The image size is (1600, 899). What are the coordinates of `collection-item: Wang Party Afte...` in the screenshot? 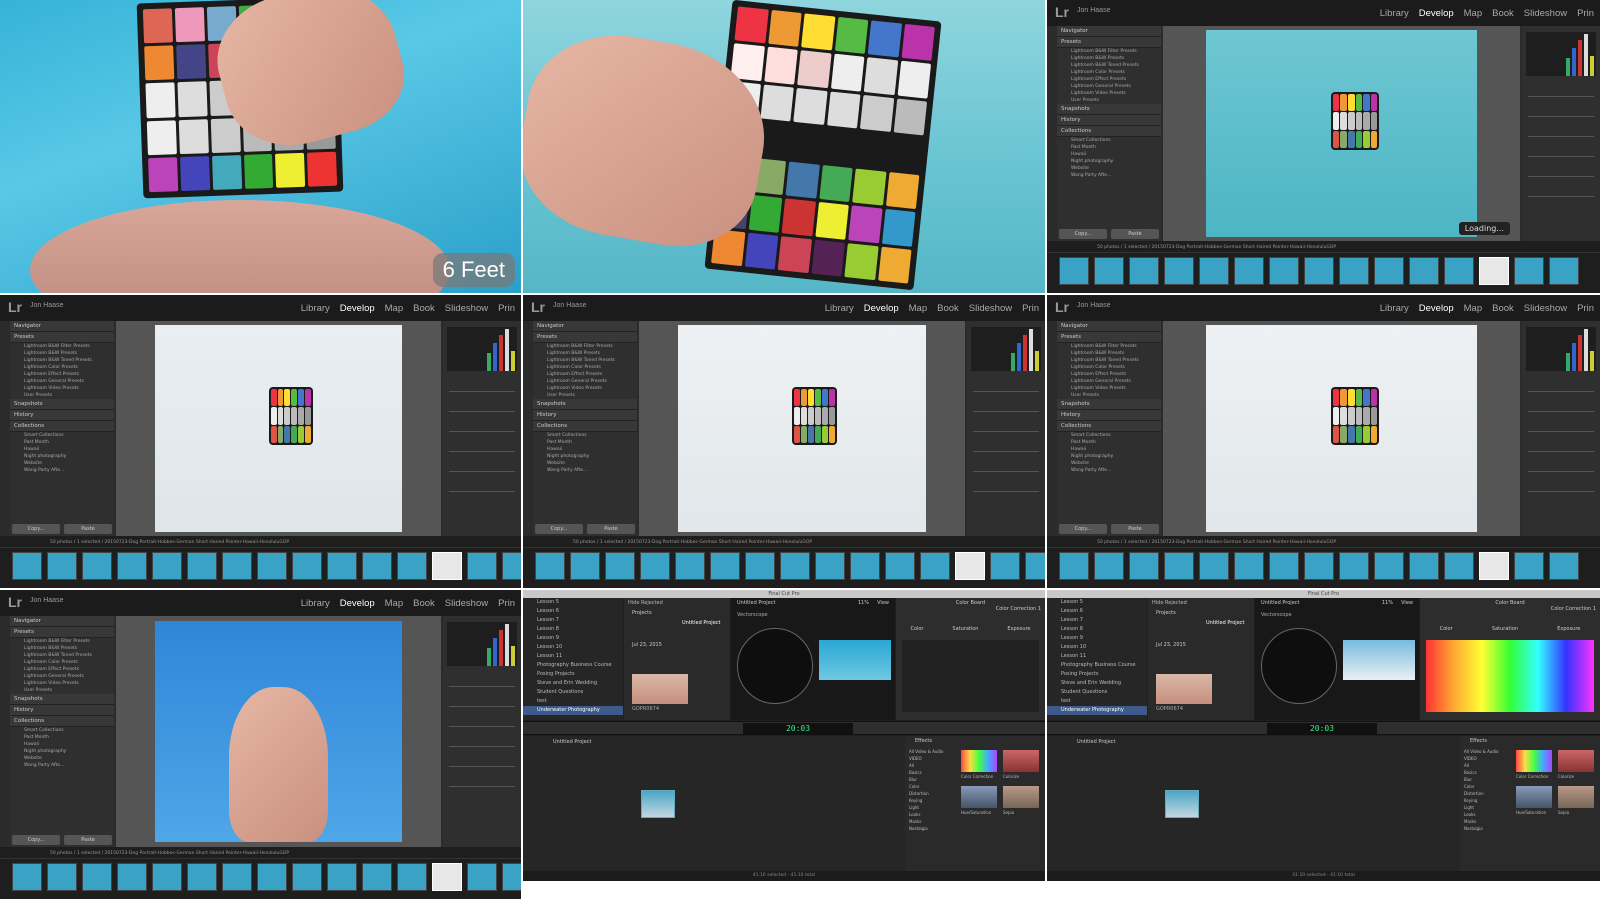 It's located at (1109, 470).